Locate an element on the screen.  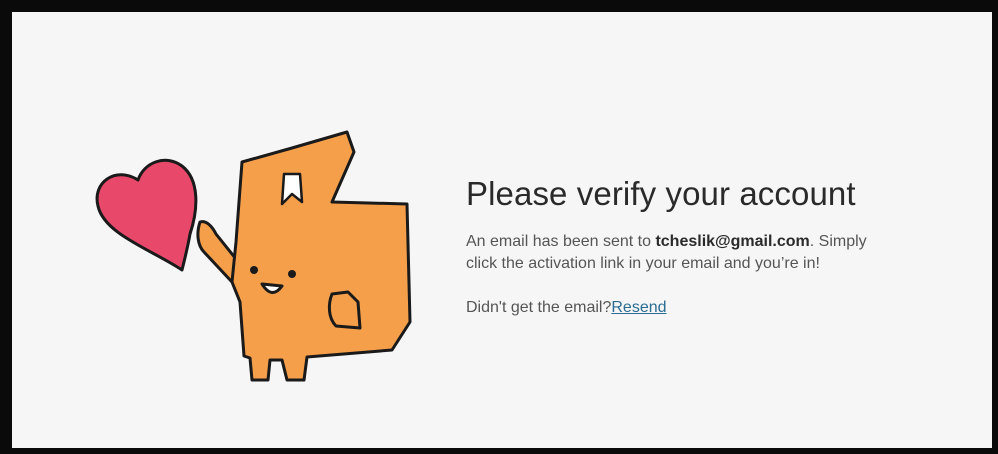
user-email: tcheslik@gmail.com is located at coordinates (732, 241).